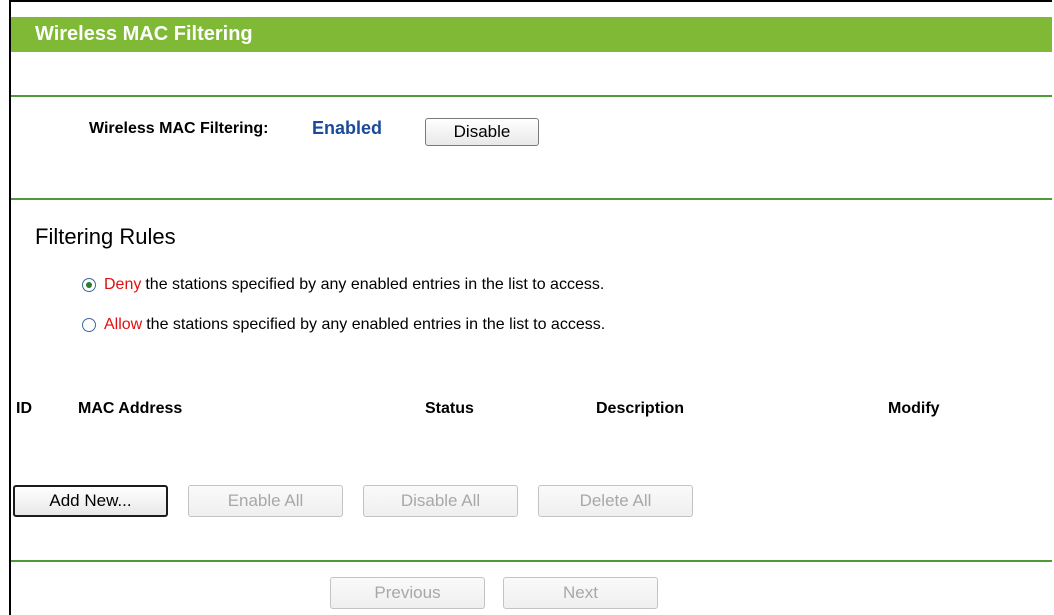  What do you see at coordinates (407, 593) in the screenshot?
I see `previous-button: Previous` at bounding box center [407, 593].